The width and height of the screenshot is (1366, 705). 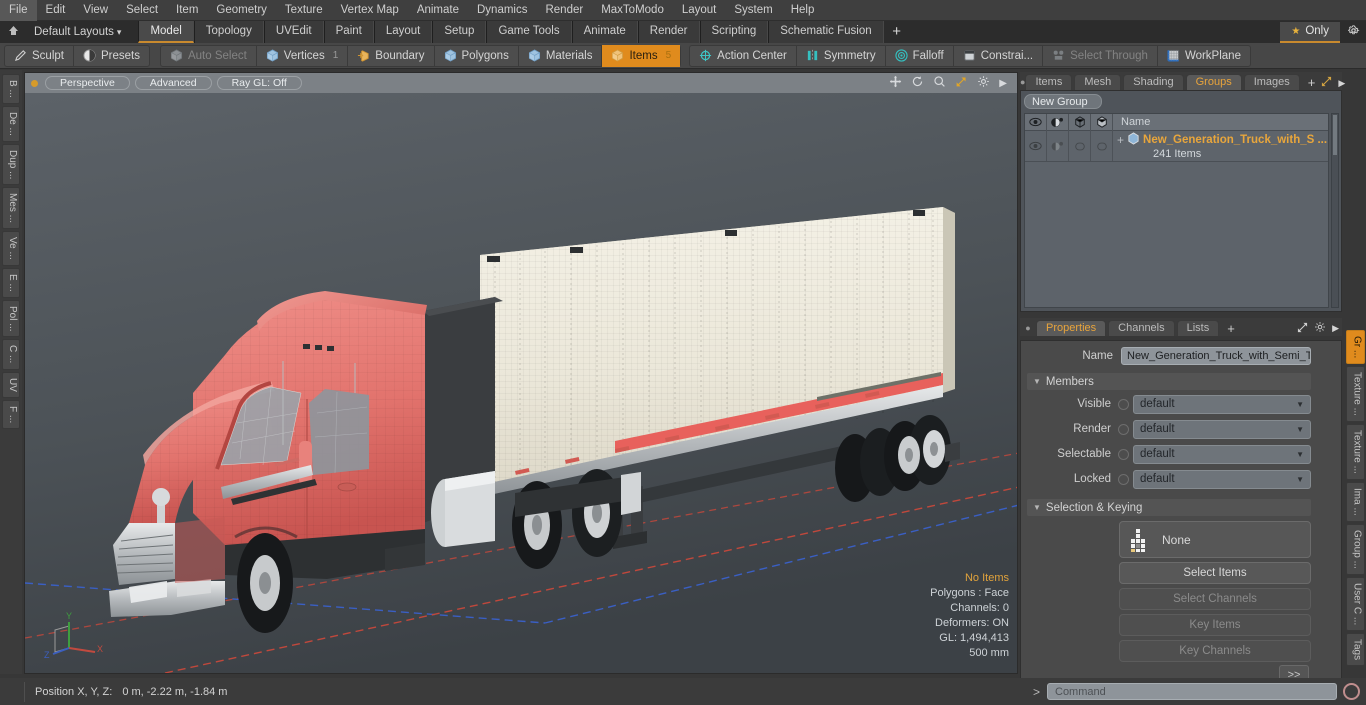 I want to click on panel-tab-items: Items, so click(x=1049, y=82).